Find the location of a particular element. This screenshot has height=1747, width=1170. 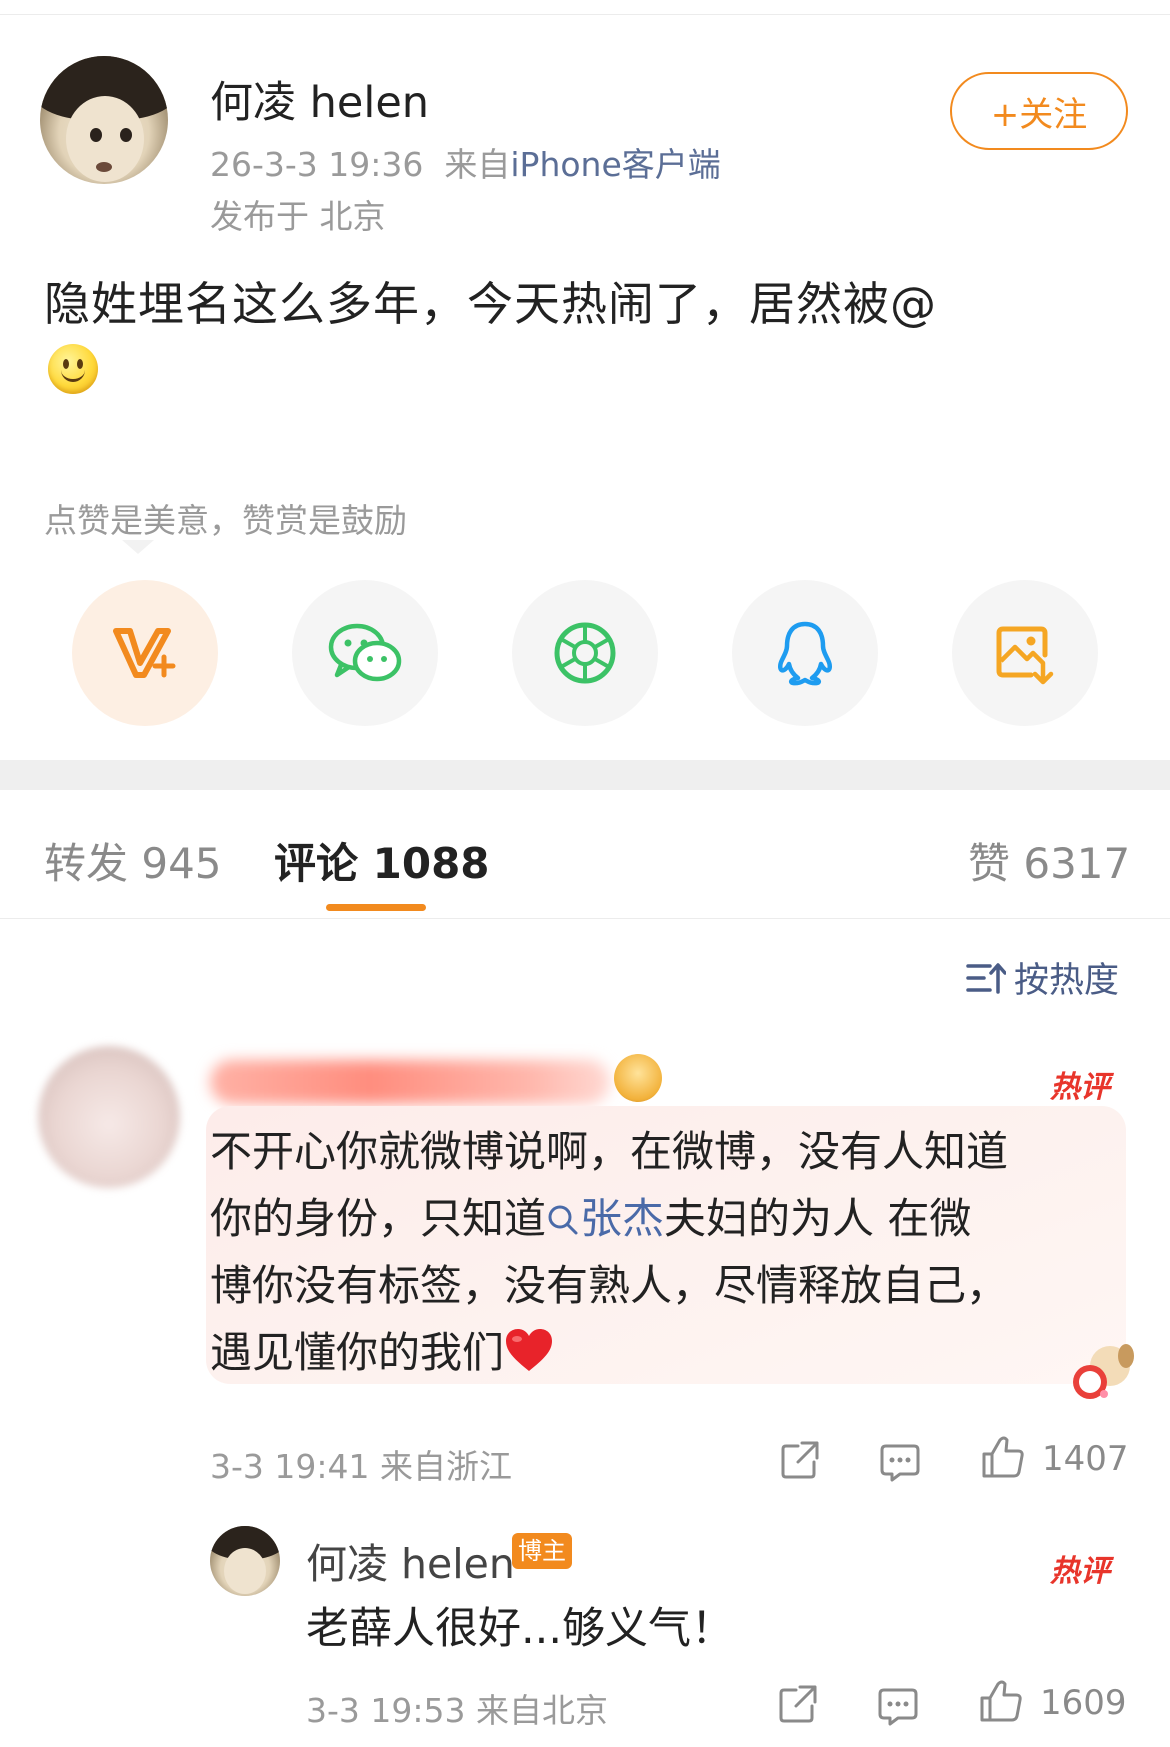

like-count: 1609 is located at coordinates (1083, 1703).